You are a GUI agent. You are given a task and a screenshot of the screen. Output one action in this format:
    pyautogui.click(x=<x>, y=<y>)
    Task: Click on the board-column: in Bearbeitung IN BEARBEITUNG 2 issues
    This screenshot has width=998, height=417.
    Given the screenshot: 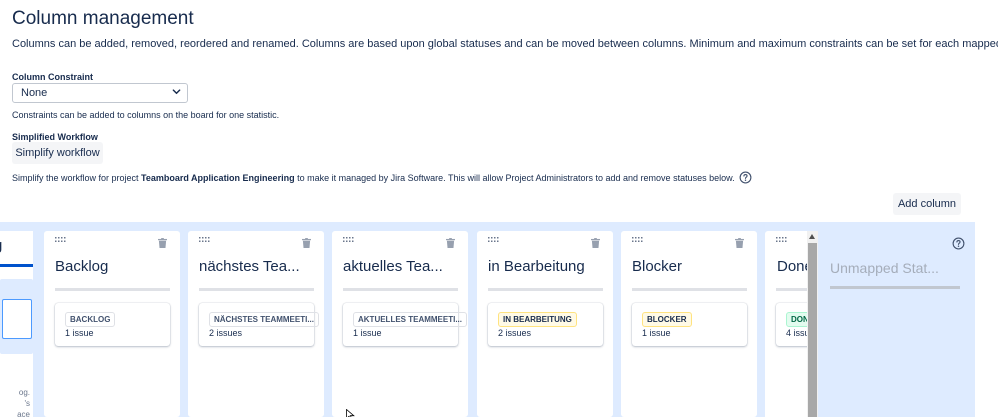 What is the action you would take?
    pyautogui.click(x=545, y=324)
    